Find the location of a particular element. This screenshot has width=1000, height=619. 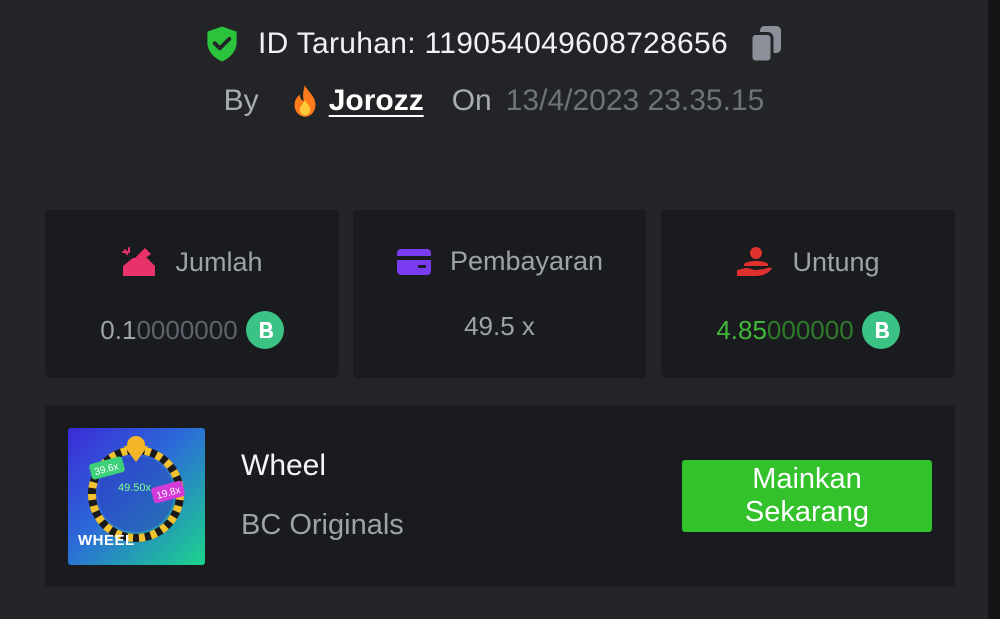

on-label: On is located at coordinates (471, 100).